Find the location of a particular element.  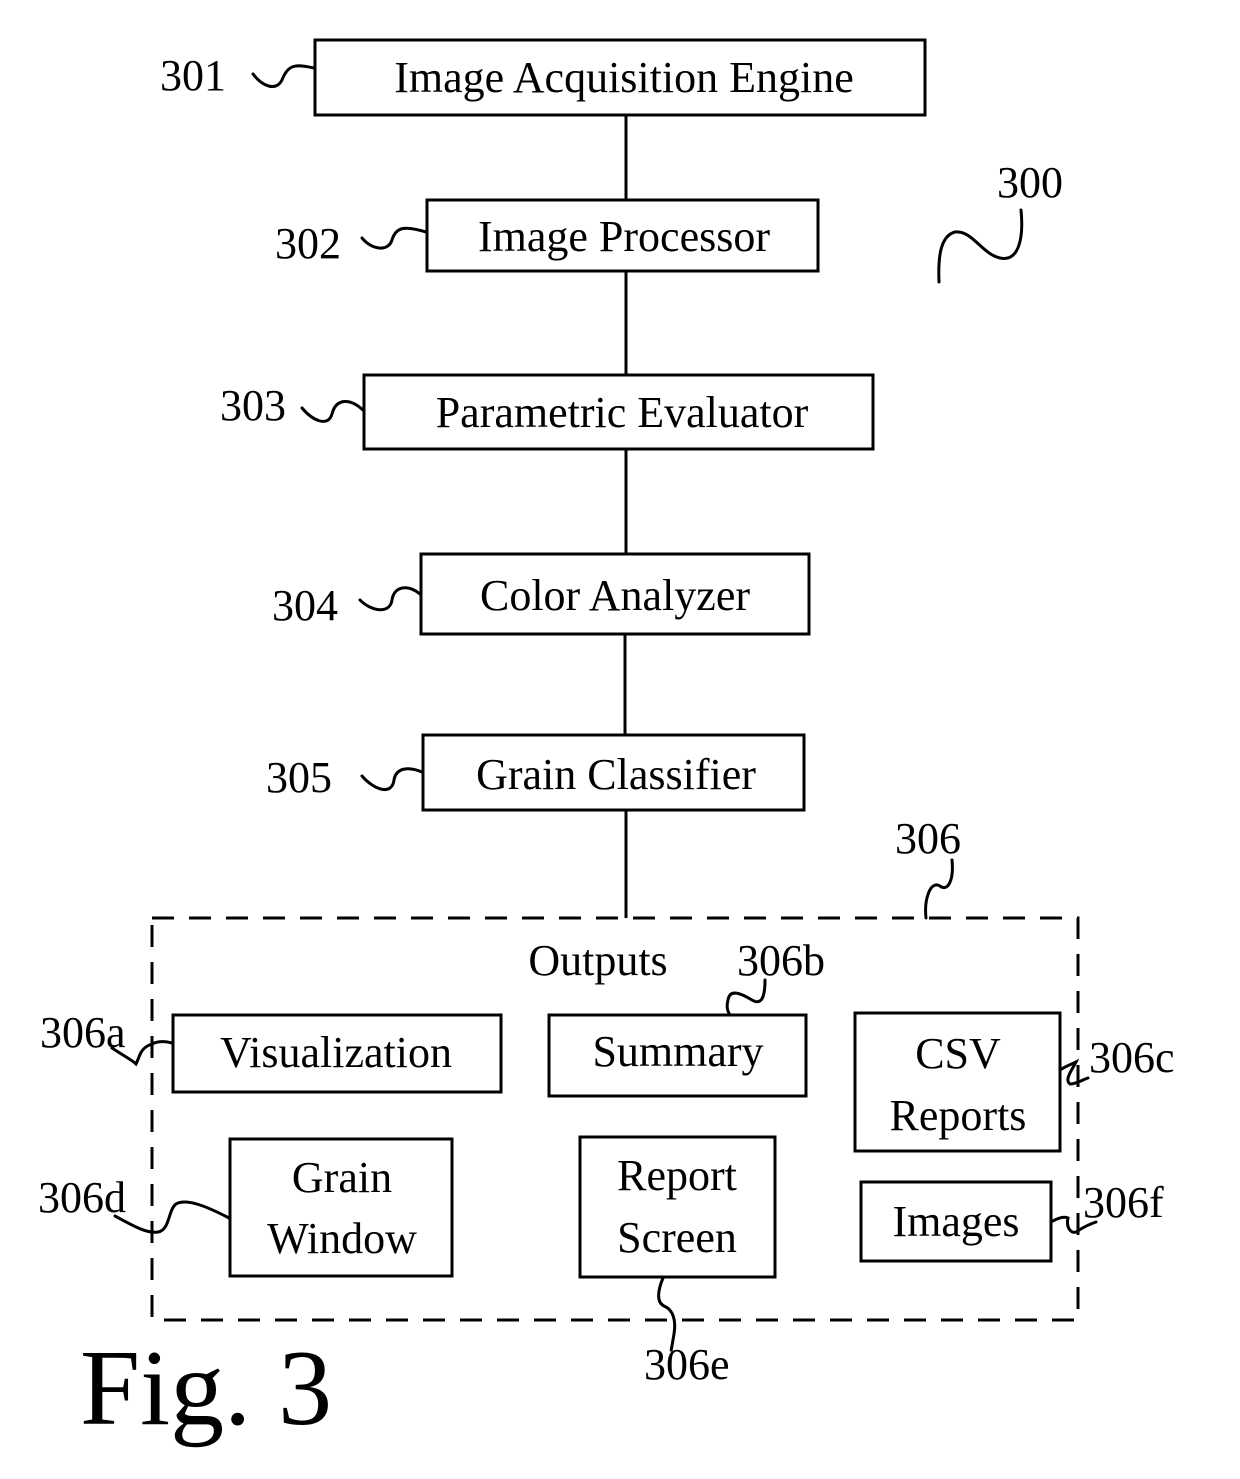

ref-label-306f: 306f is located at coordinates (1123, 1202).